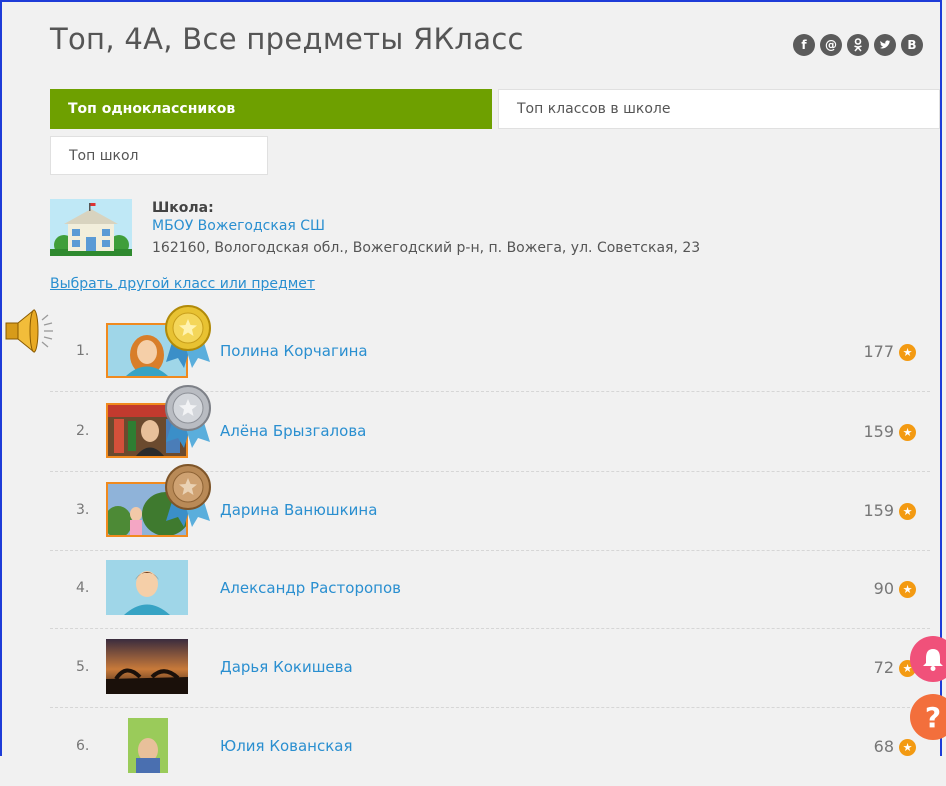 Image resolution: width=946 pixels, height=786 pixels. What do you see at coordinates (271, 109) in the screenshot?
I see `tab-classmates: Топ одноклассников` at bounding box center [271, 109].